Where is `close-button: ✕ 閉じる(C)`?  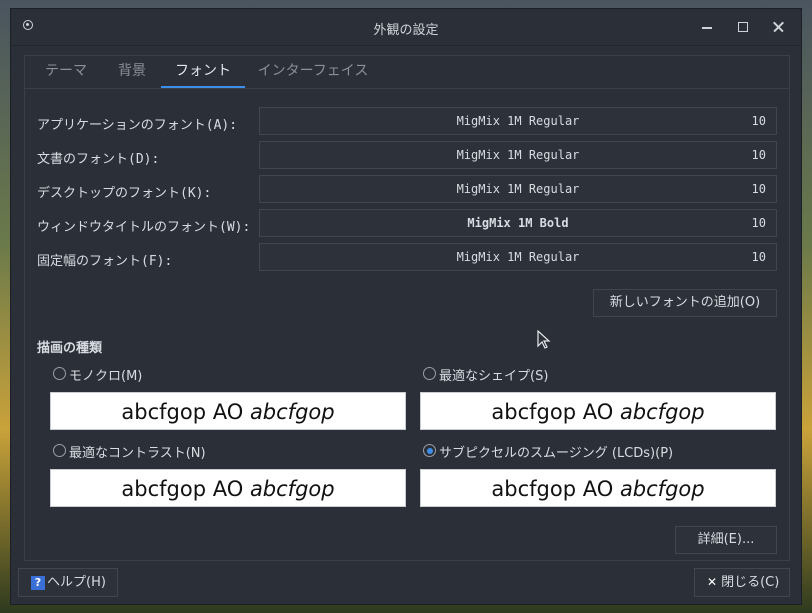 close-button: ✕ 閉じる(C) is located at coordinates (742, 582).